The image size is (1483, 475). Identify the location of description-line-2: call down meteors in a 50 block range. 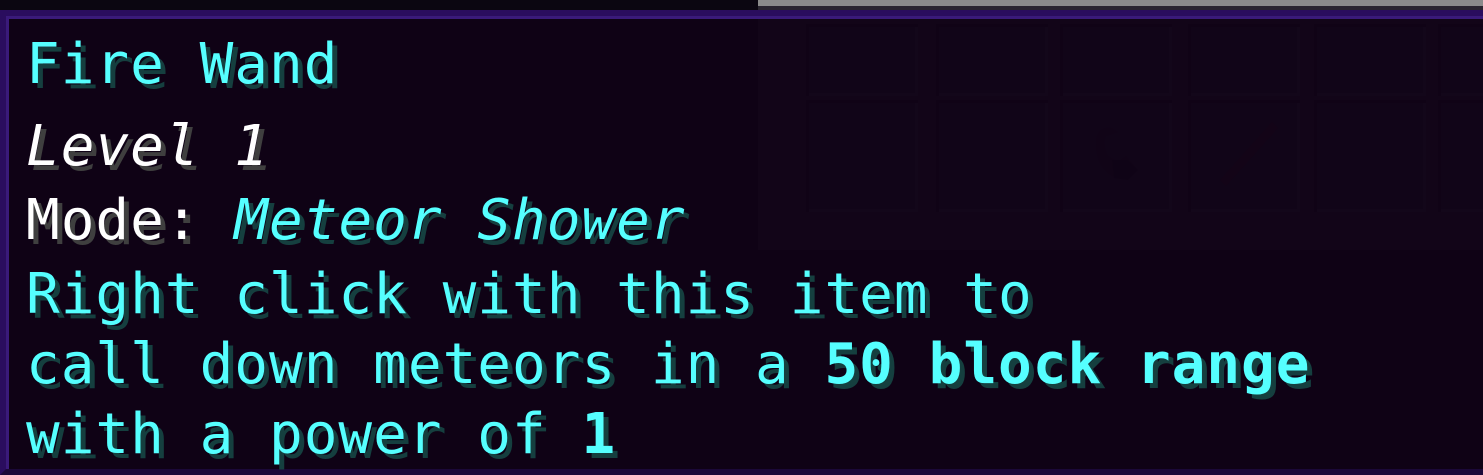
(668, 365).